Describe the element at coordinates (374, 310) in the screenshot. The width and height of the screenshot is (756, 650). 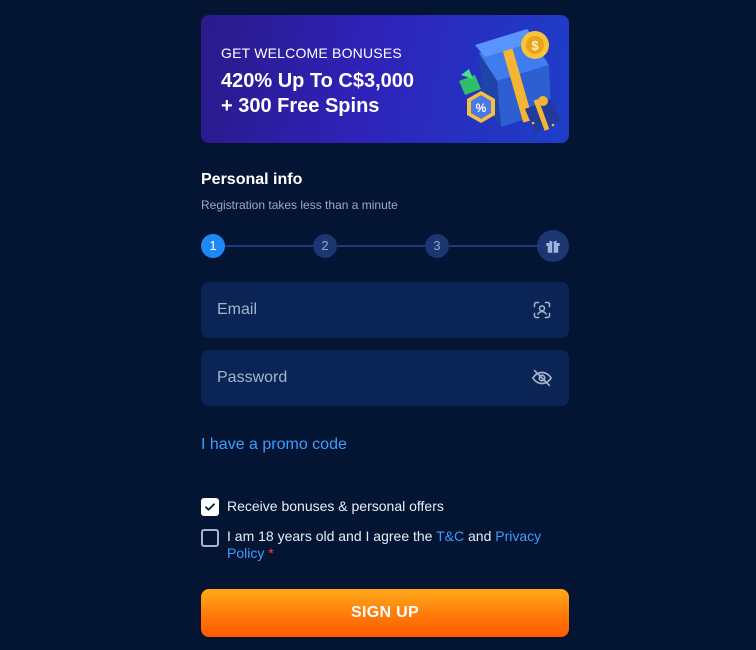
I see `email-input` at that location.